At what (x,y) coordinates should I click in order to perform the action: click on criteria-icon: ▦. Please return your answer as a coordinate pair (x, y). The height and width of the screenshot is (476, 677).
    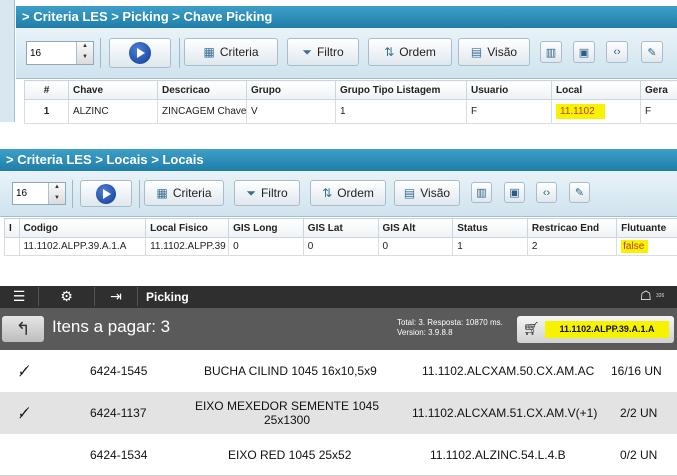
    Looking at the image, I should click on (208, 52).